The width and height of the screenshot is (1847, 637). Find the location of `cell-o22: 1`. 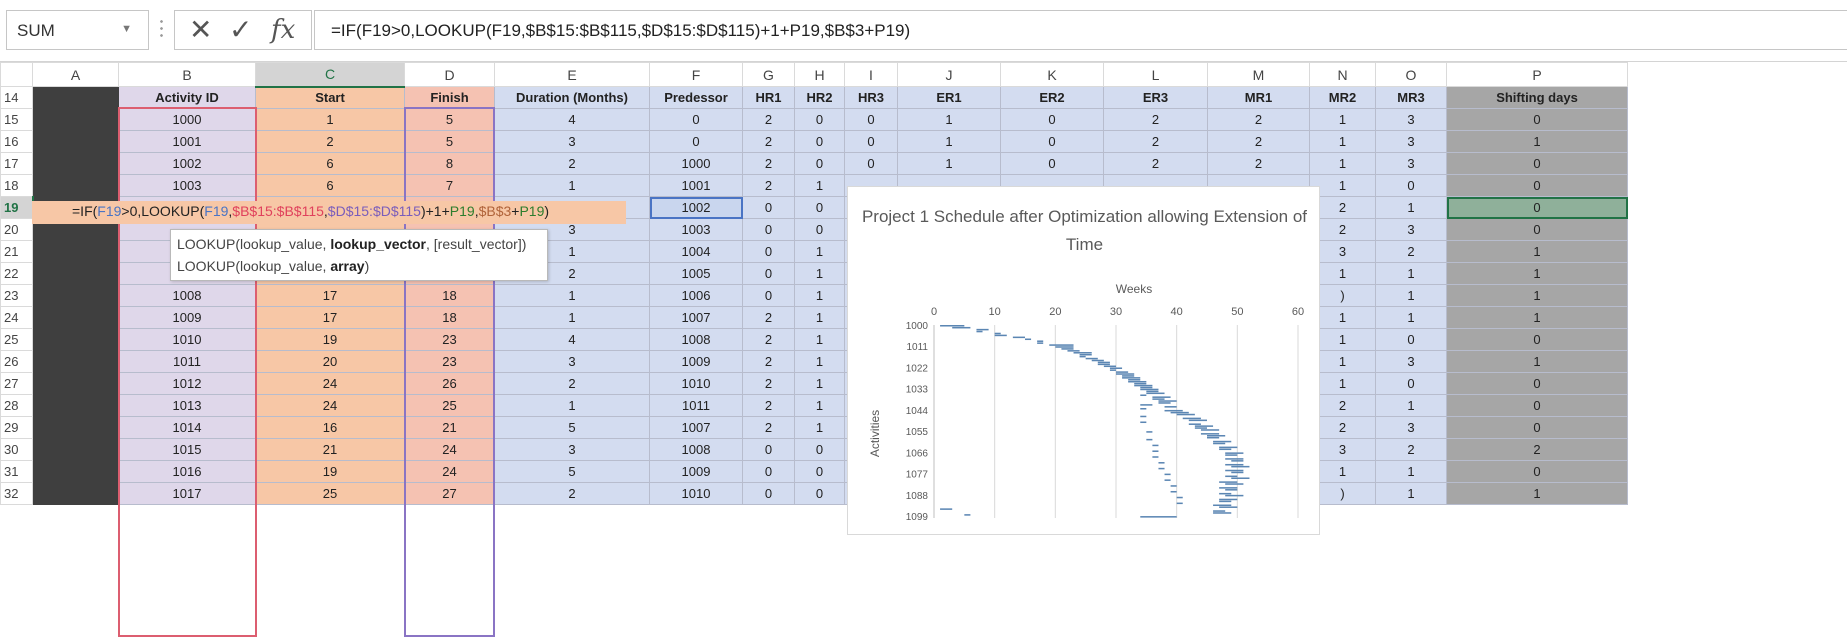

cell-o22: 1 is located at coordinates (1411, 273).